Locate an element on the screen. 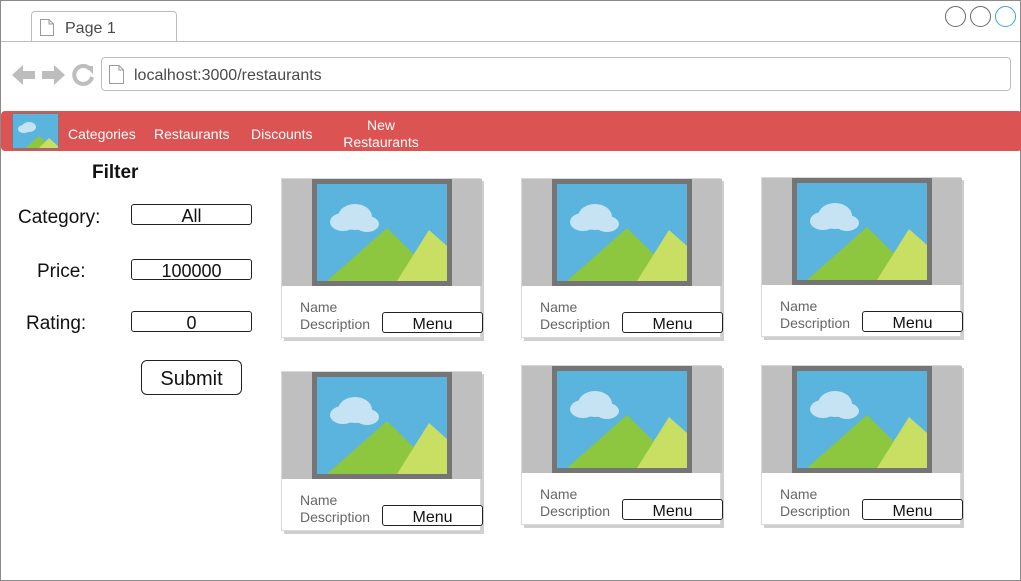 This screenshot has height=581, width=1021. nav-new-restaurants: New Restaurants is located at coordinates (381, 134).